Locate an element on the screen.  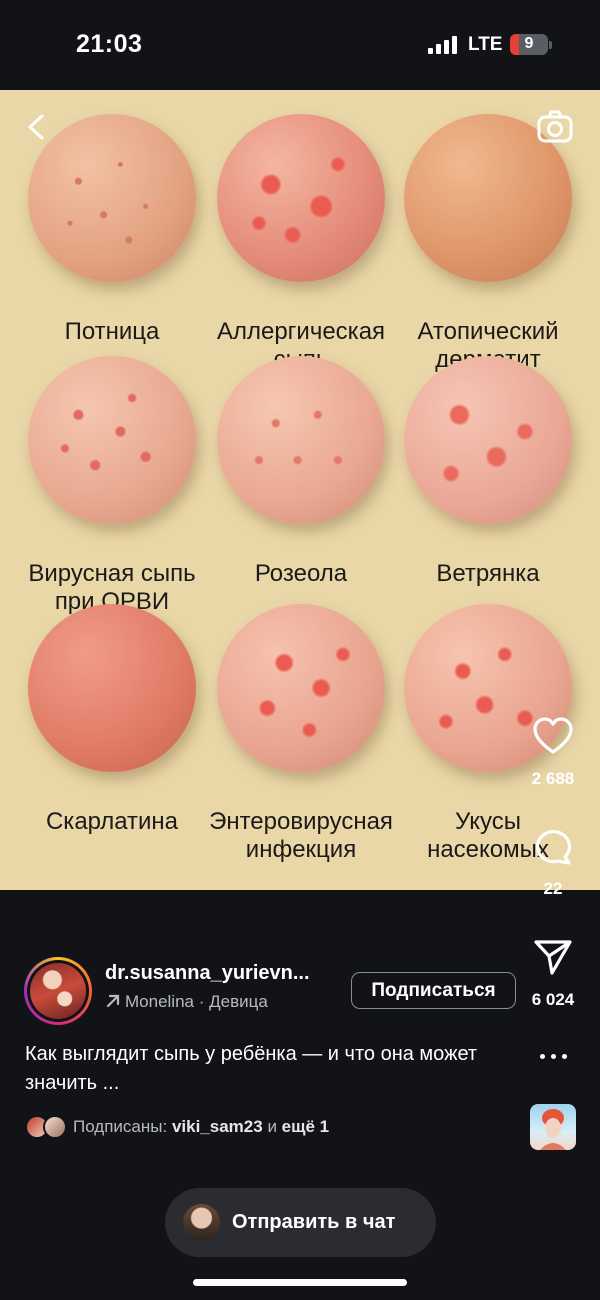
author-avatar is located at coordinates (58, 991).